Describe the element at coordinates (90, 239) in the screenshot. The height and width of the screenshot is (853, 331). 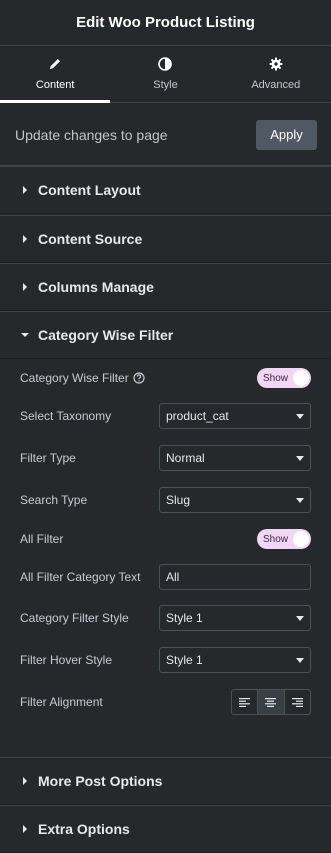
I see `section-label: Content Source` at that location.